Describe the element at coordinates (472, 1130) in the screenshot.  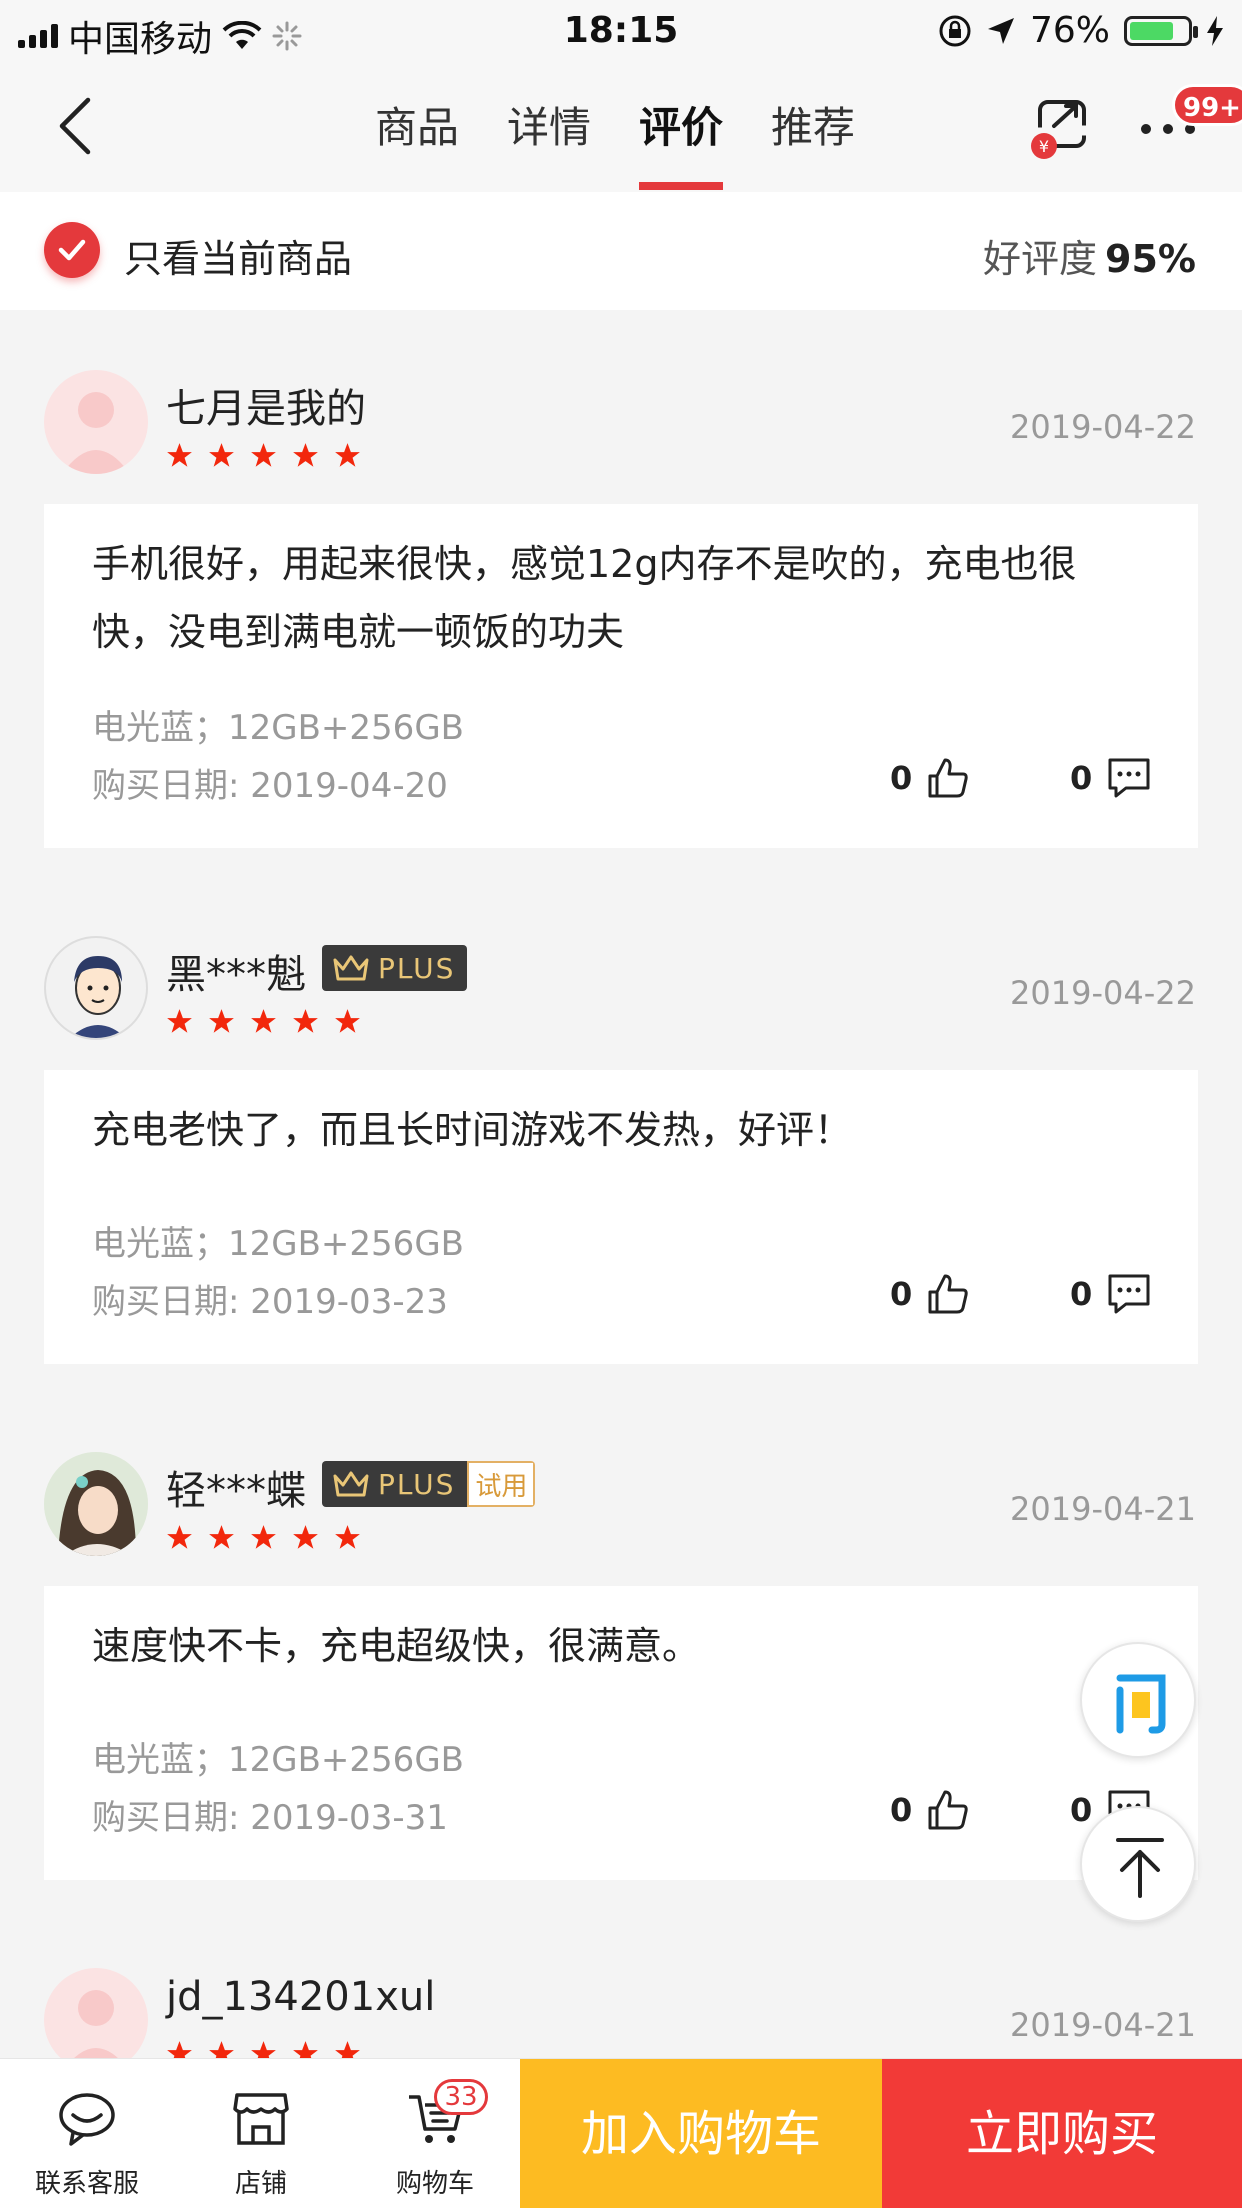
I see `review-content: 充电老快了，而且长时间游戏不发热，好评！` at that location.